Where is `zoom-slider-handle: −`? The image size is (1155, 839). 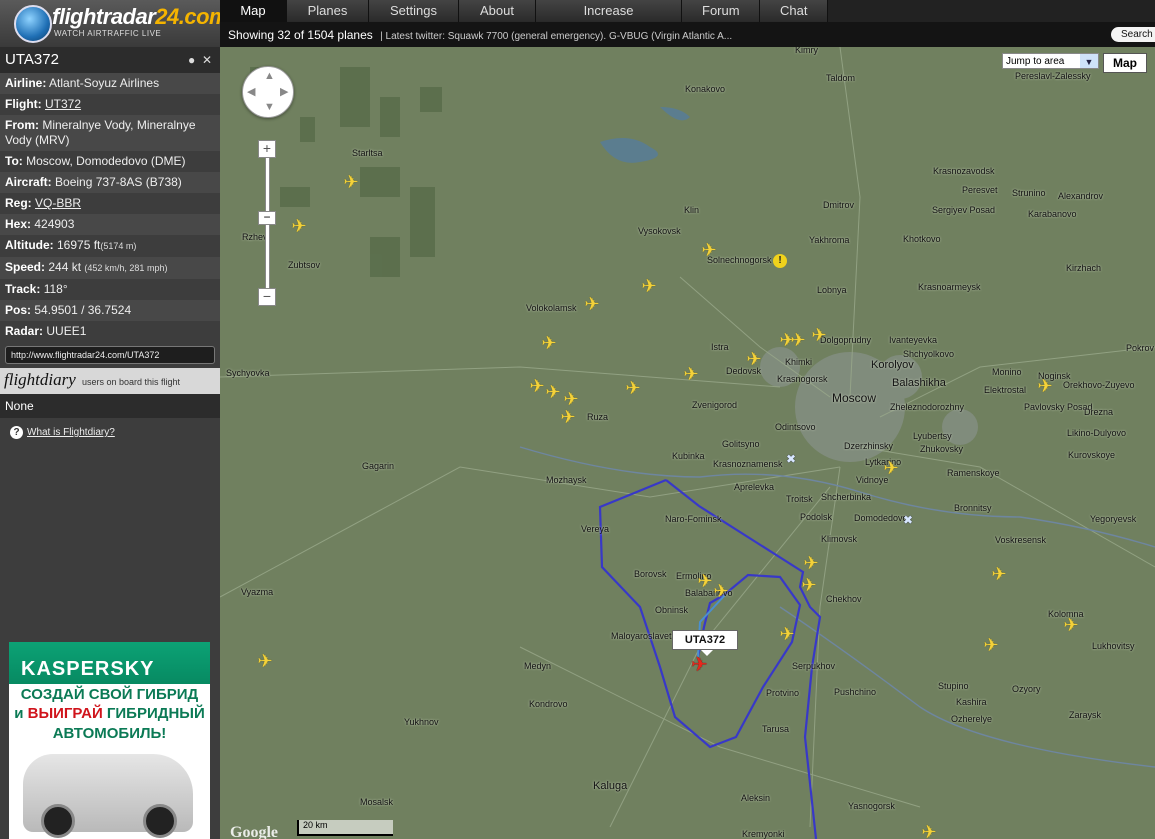
zoom-slider-handle: − is located at coordinates (267, 218).